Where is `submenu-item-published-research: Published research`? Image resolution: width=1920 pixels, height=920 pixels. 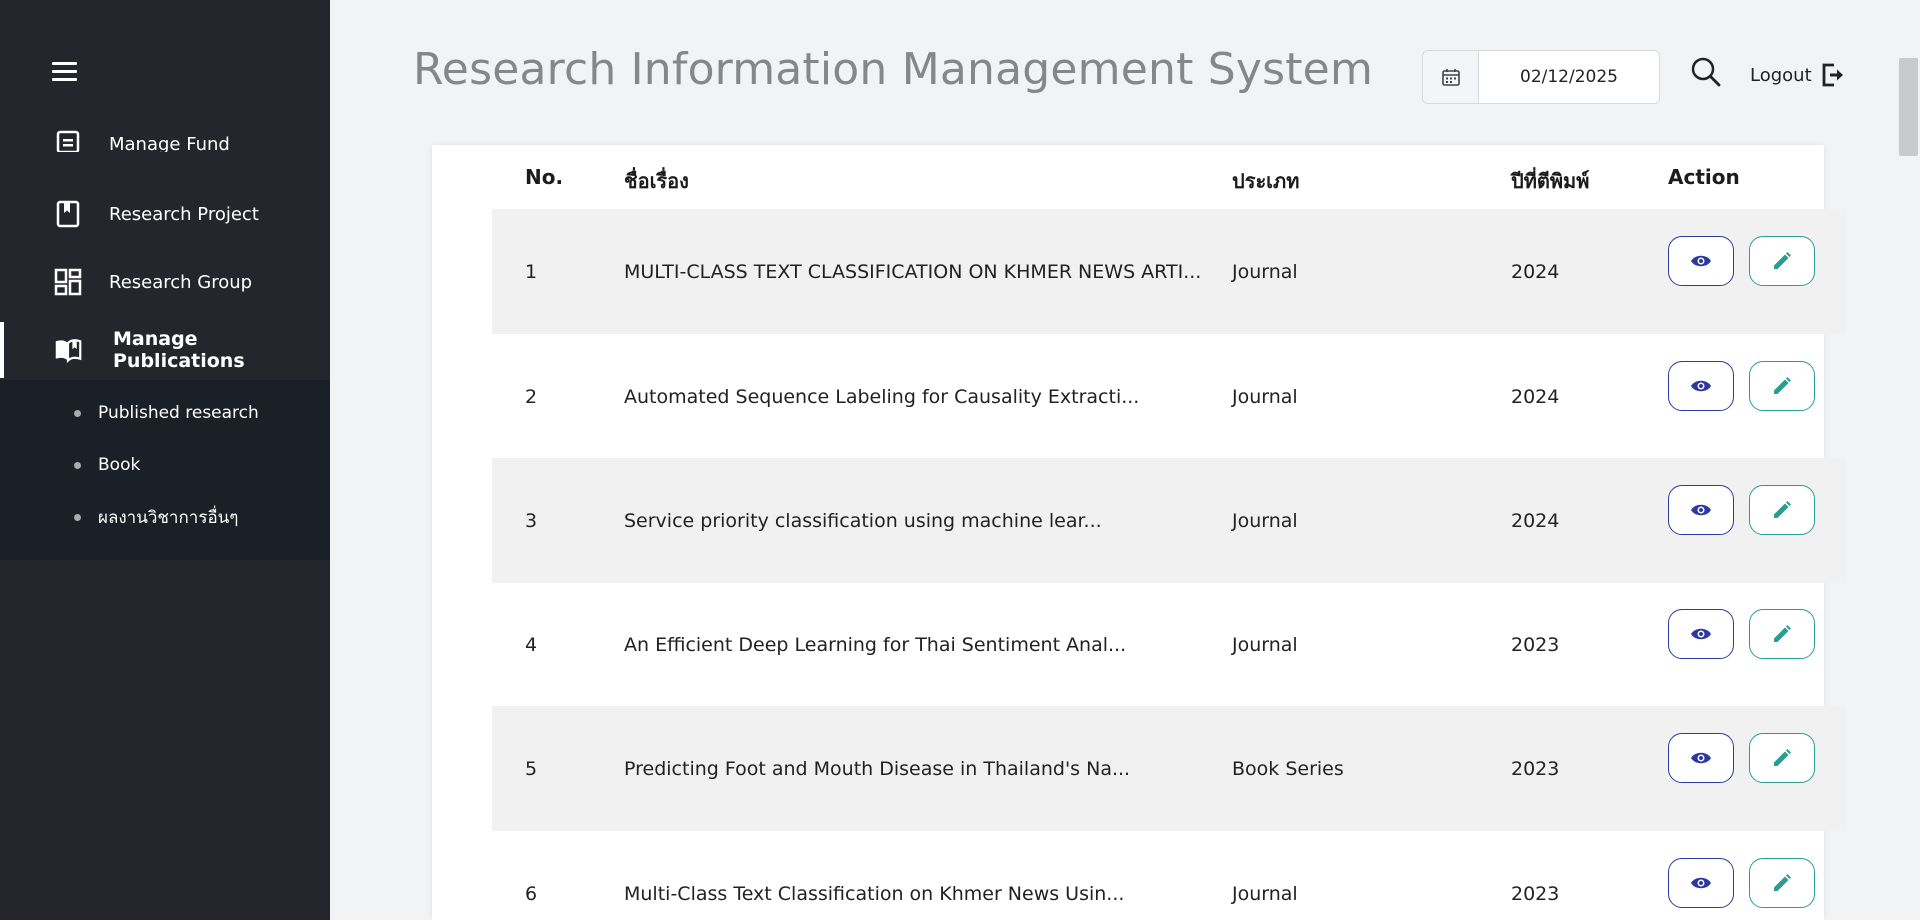 submenu-item-published-research: Published research is located at coordinates (165, 413).